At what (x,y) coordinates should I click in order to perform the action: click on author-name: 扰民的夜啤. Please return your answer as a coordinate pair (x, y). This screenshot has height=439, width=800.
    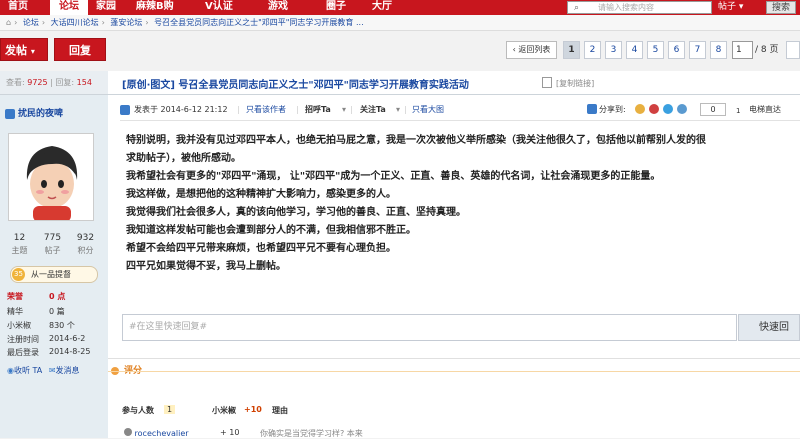
    Looking at the image, I should click on (40, 114).